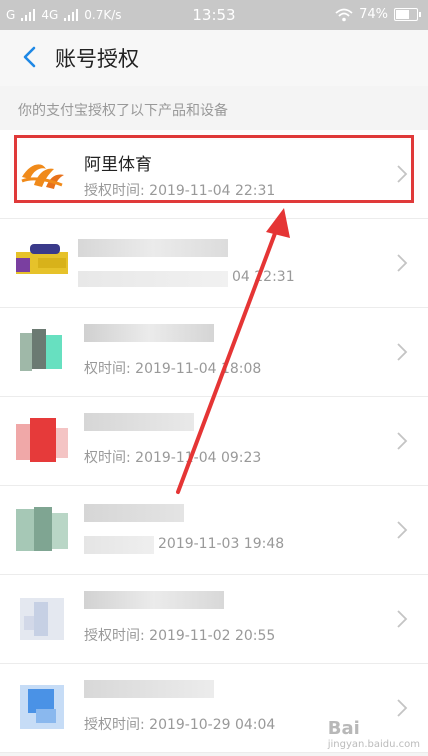 Image resolution: width=428 pixels, height=756 pixels. I want to click on item-auth-time: 授权时间: 2019-11-02 20:55, so click(179, 635).